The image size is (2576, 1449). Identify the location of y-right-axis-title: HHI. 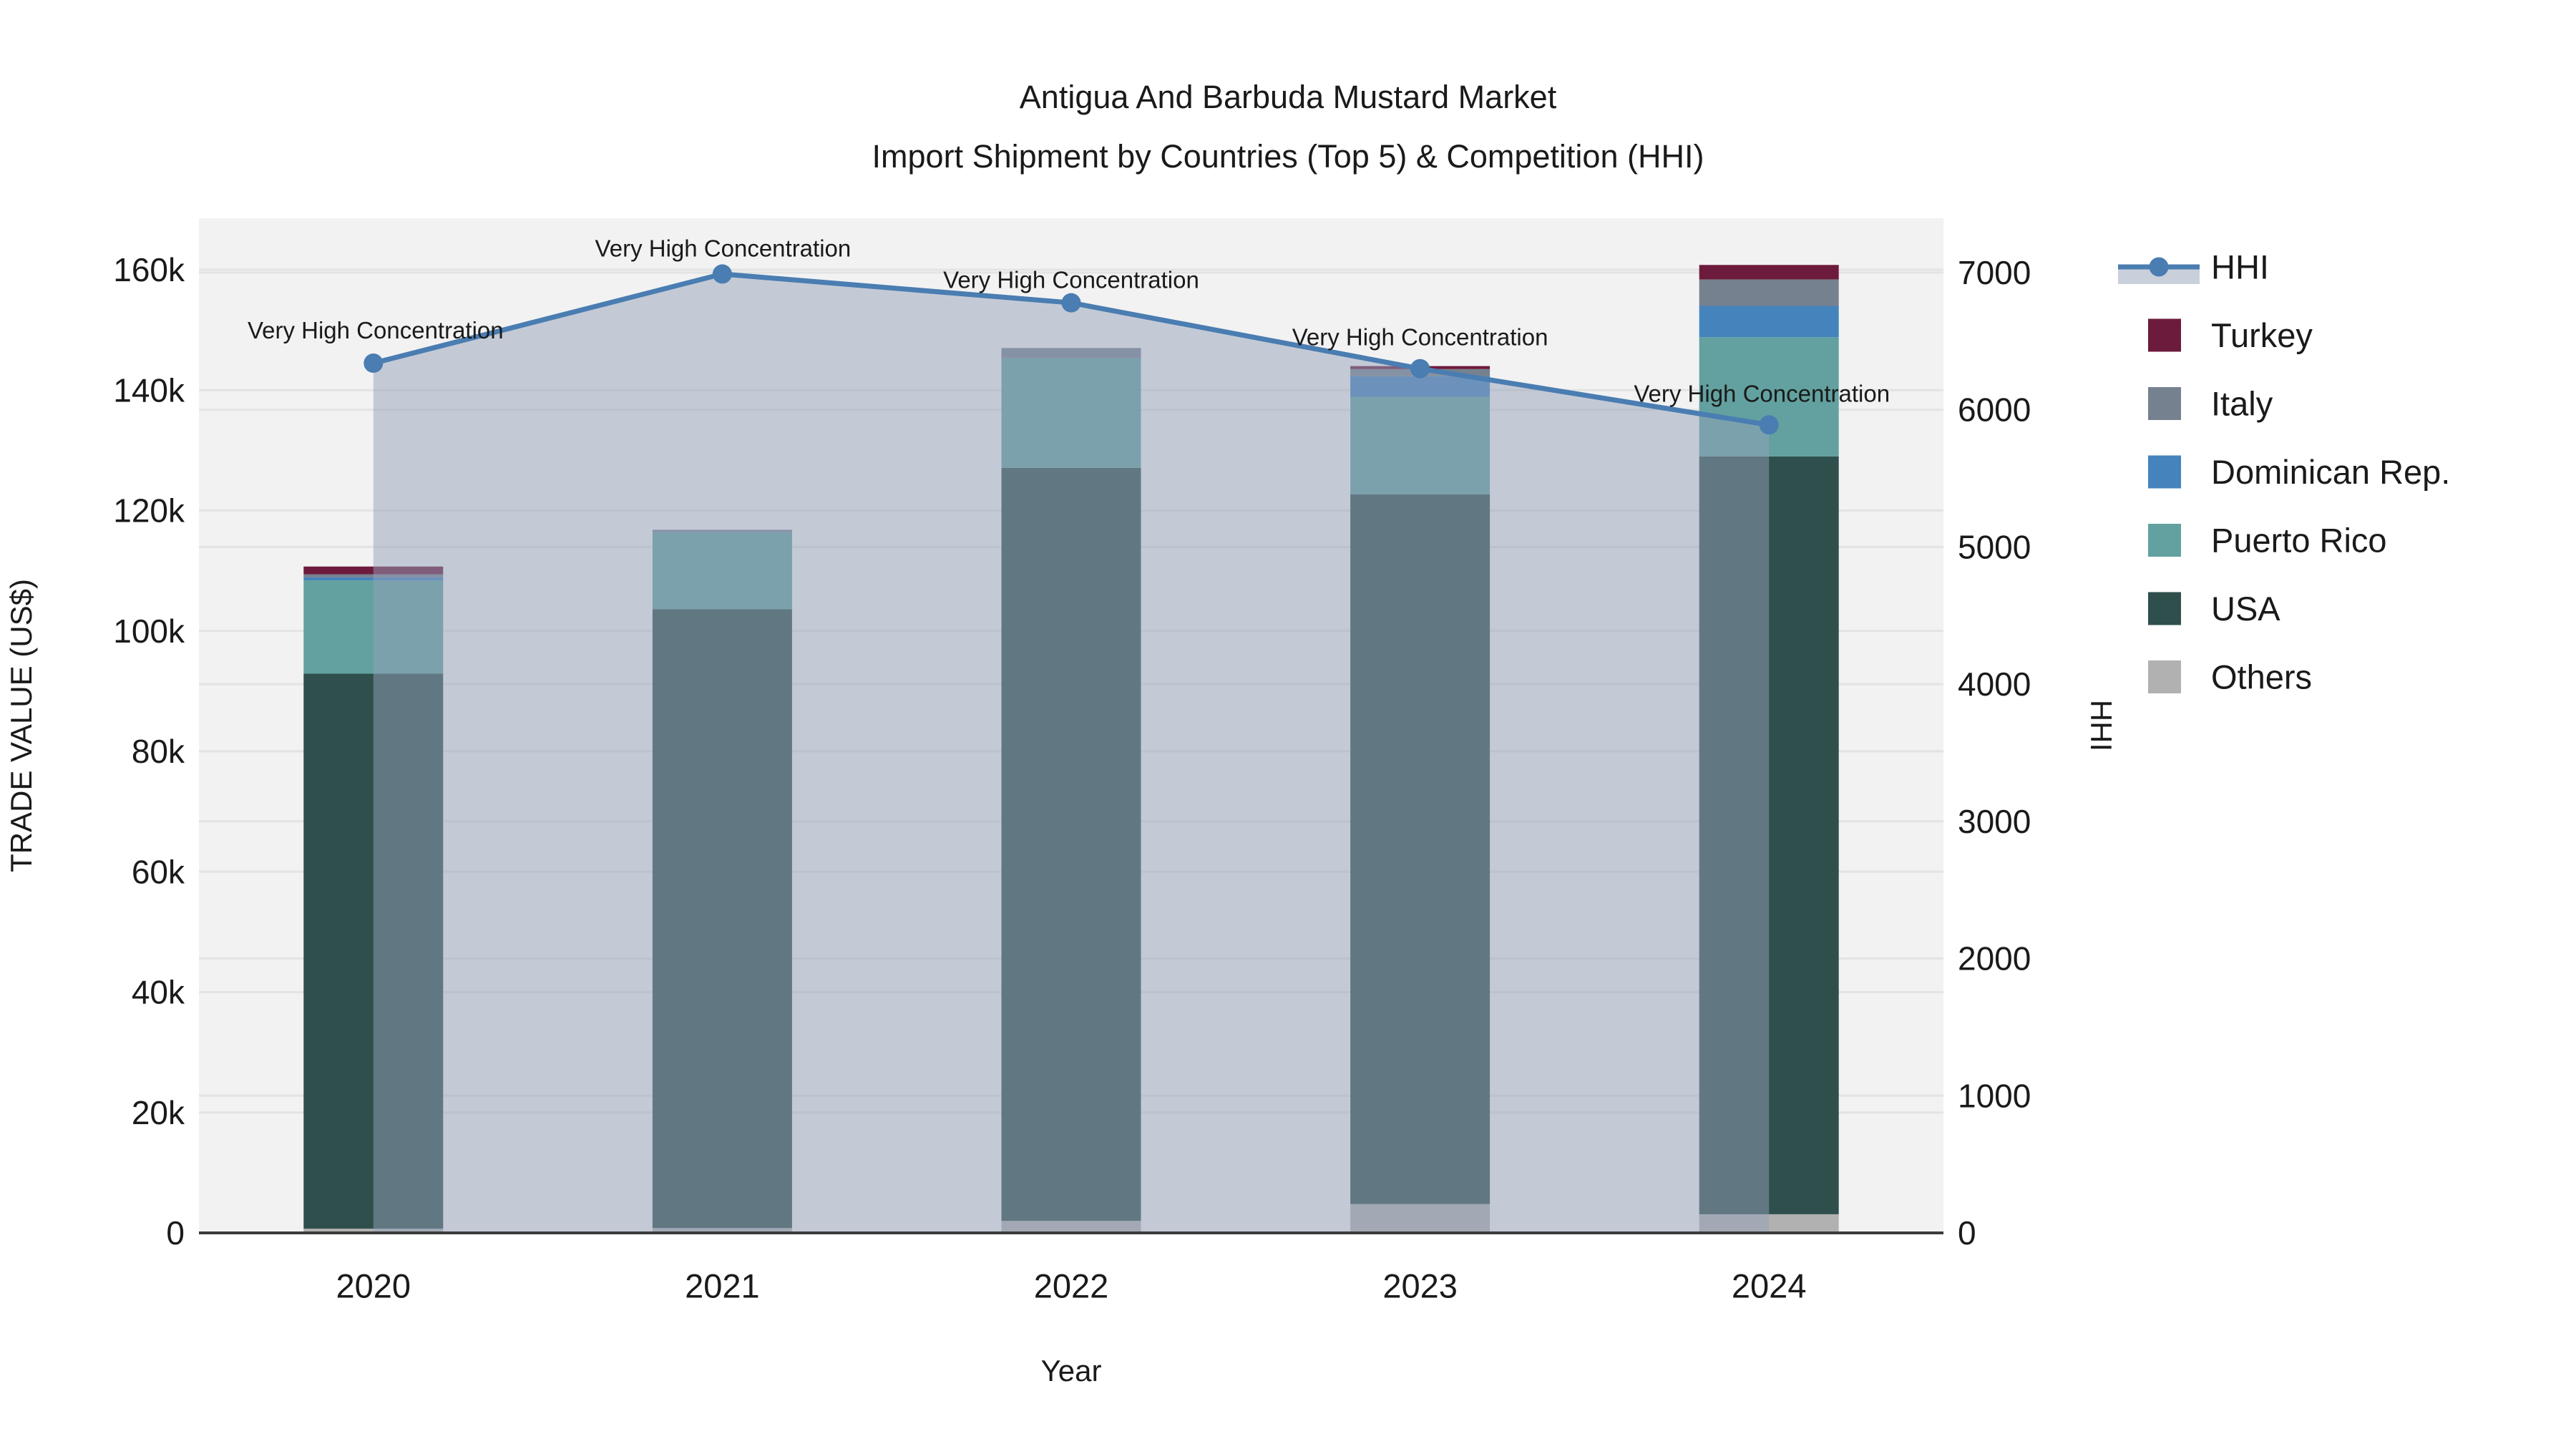
(2101, 725).